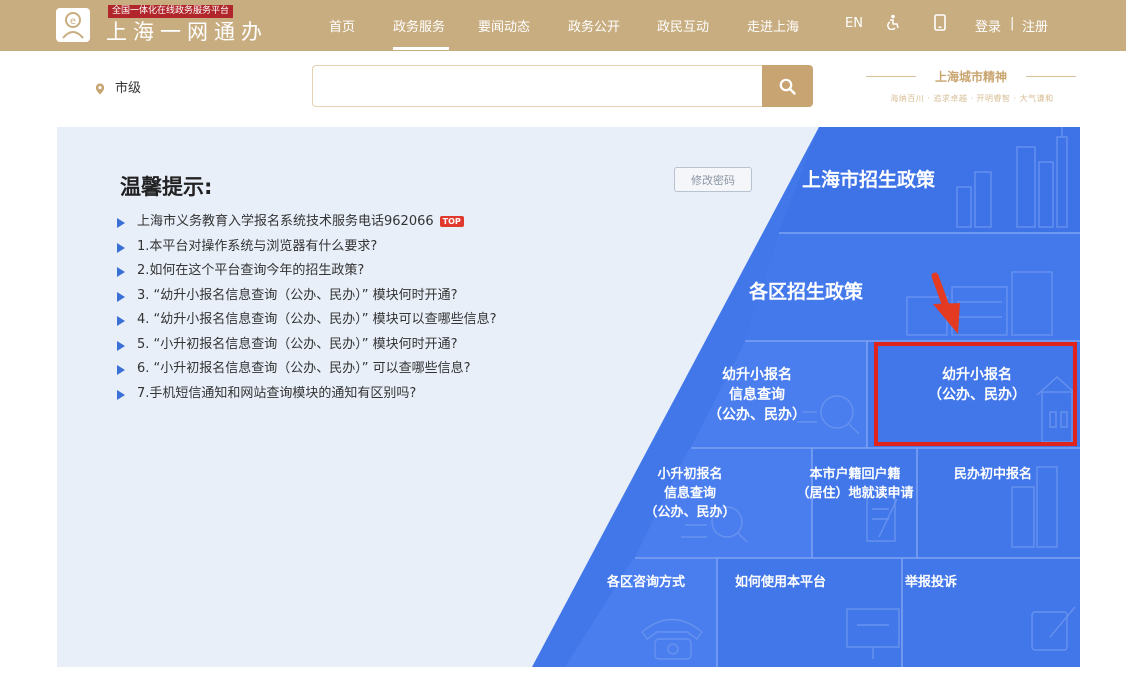 The image size is (1126, 683). What do you see at coordinates (307, 271) in the screenshot?
I see `tip-item: 2.如何在这个平台查询今年的招生政策?` at bounding box center [307, 271].